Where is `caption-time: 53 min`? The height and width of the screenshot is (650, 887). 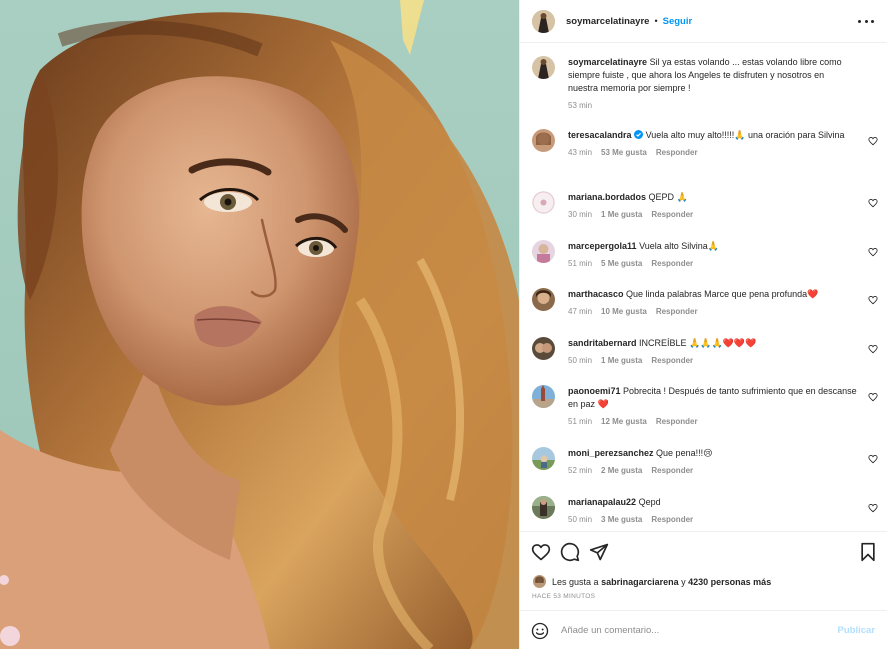
caption-time: 53 min is located at coordinates (580, 105).